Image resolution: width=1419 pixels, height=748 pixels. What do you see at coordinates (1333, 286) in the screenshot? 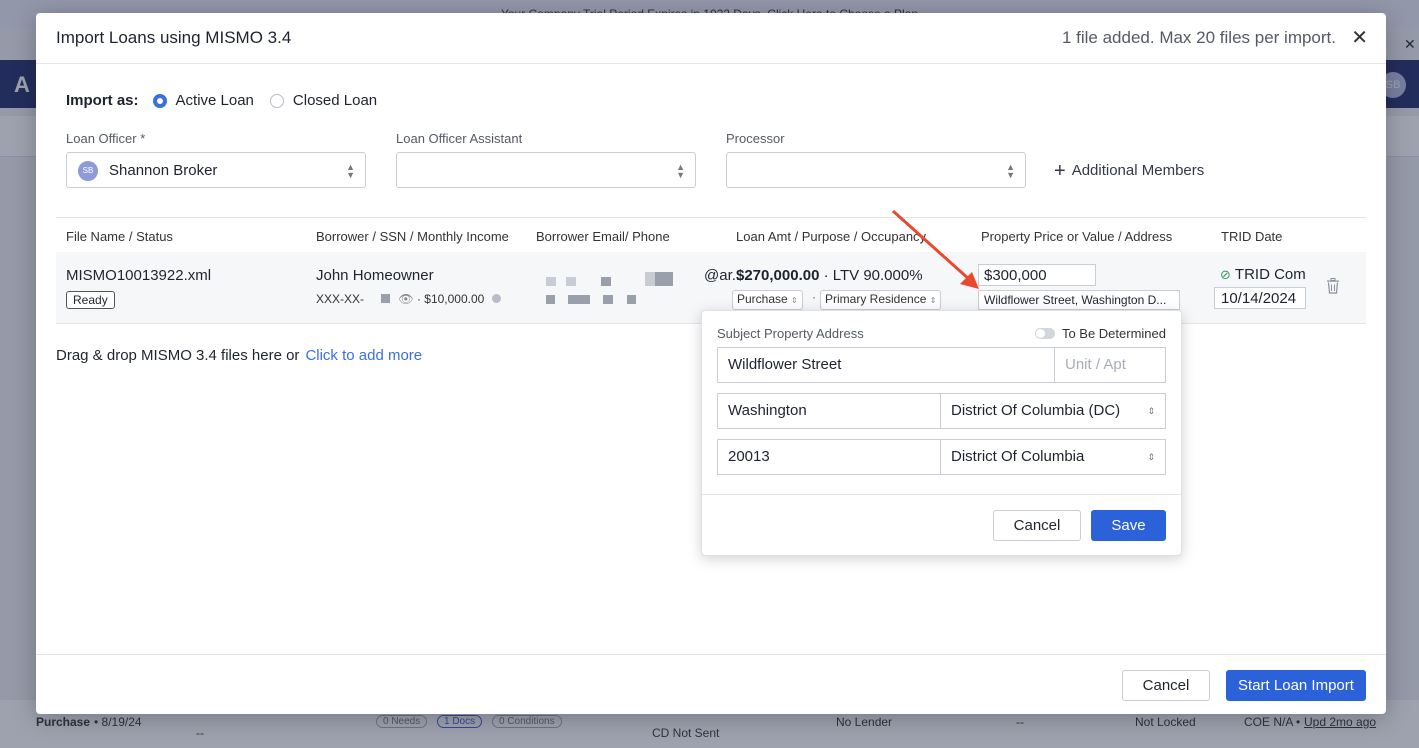
I see `trash-icon` at bounding box center [1333, 286].